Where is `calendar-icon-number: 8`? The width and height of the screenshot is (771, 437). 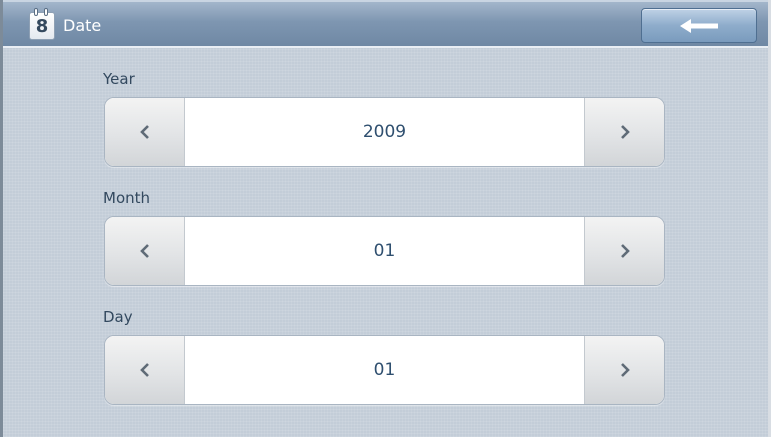
calendar-icon-number: 8 is located at coordinates (42, 26).